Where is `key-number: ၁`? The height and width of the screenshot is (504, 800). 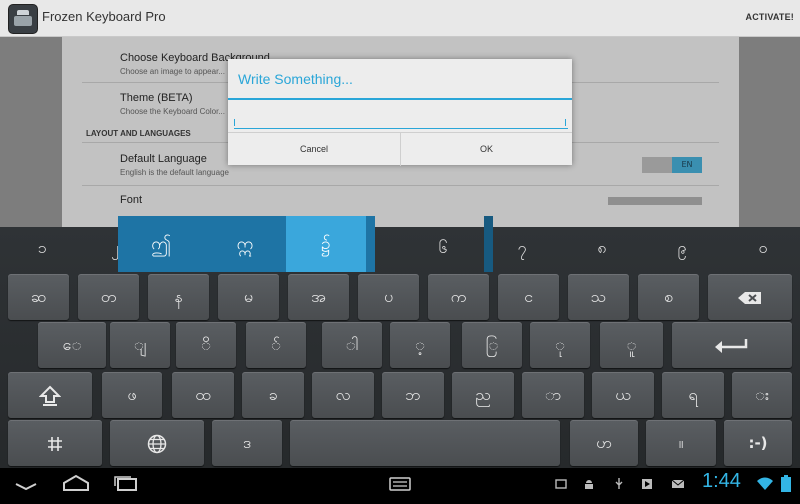
key-number: ၁ is located at coordinates (42, 248).